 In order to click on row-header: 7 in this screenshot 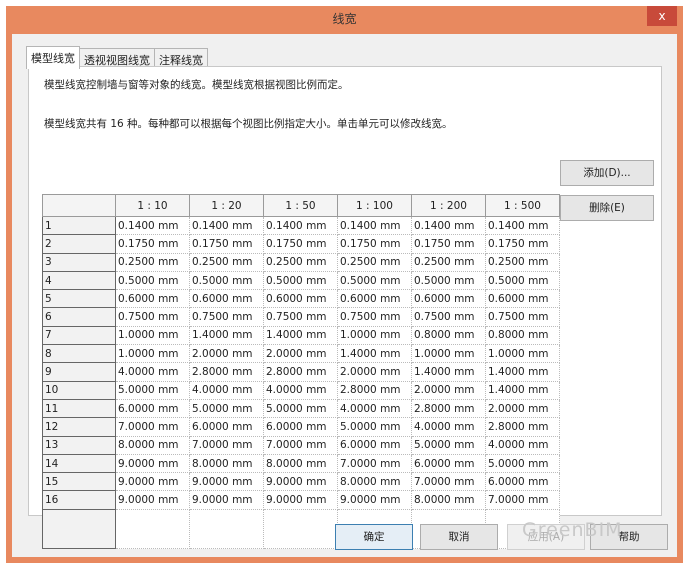, I will do `click(79, 335)`.